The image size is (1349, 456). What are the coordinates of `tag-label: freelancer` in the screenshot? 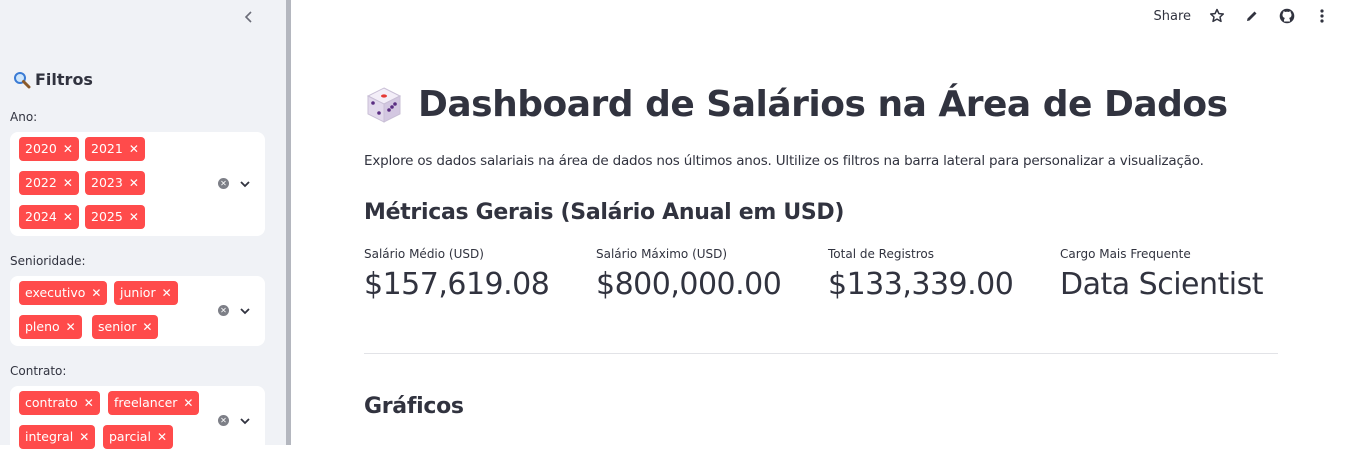 It's located at (146, 402).